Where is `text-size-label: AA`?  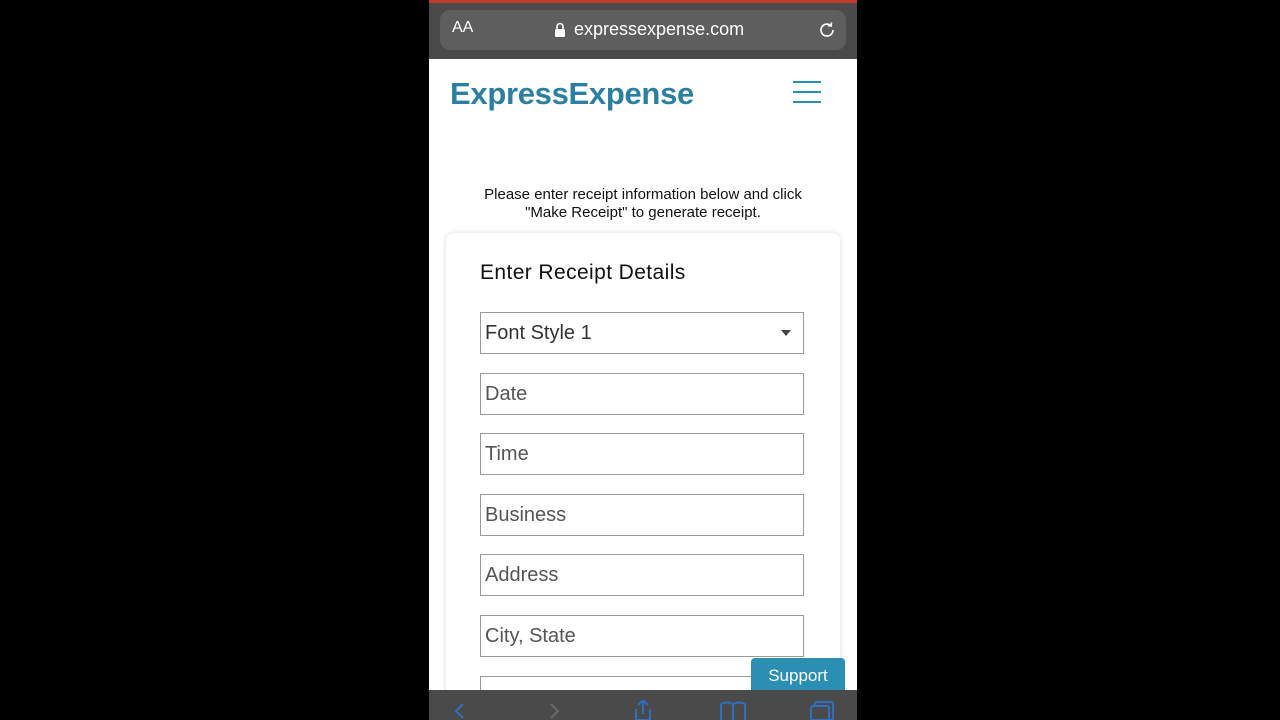 text-size-label: AA is located at coordinates (463, 27).